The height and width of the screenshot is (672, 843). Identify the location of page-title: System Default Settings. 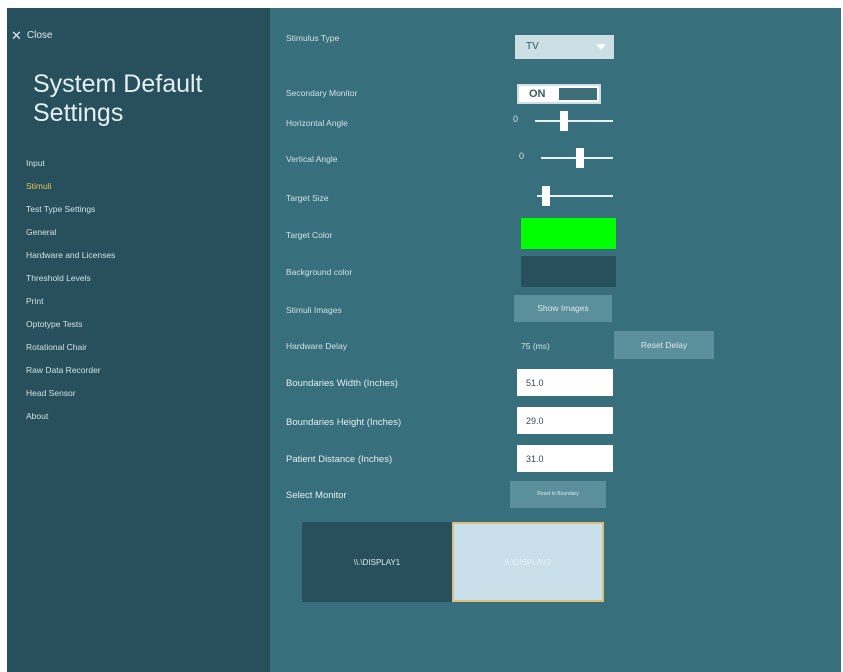
(118, 98).